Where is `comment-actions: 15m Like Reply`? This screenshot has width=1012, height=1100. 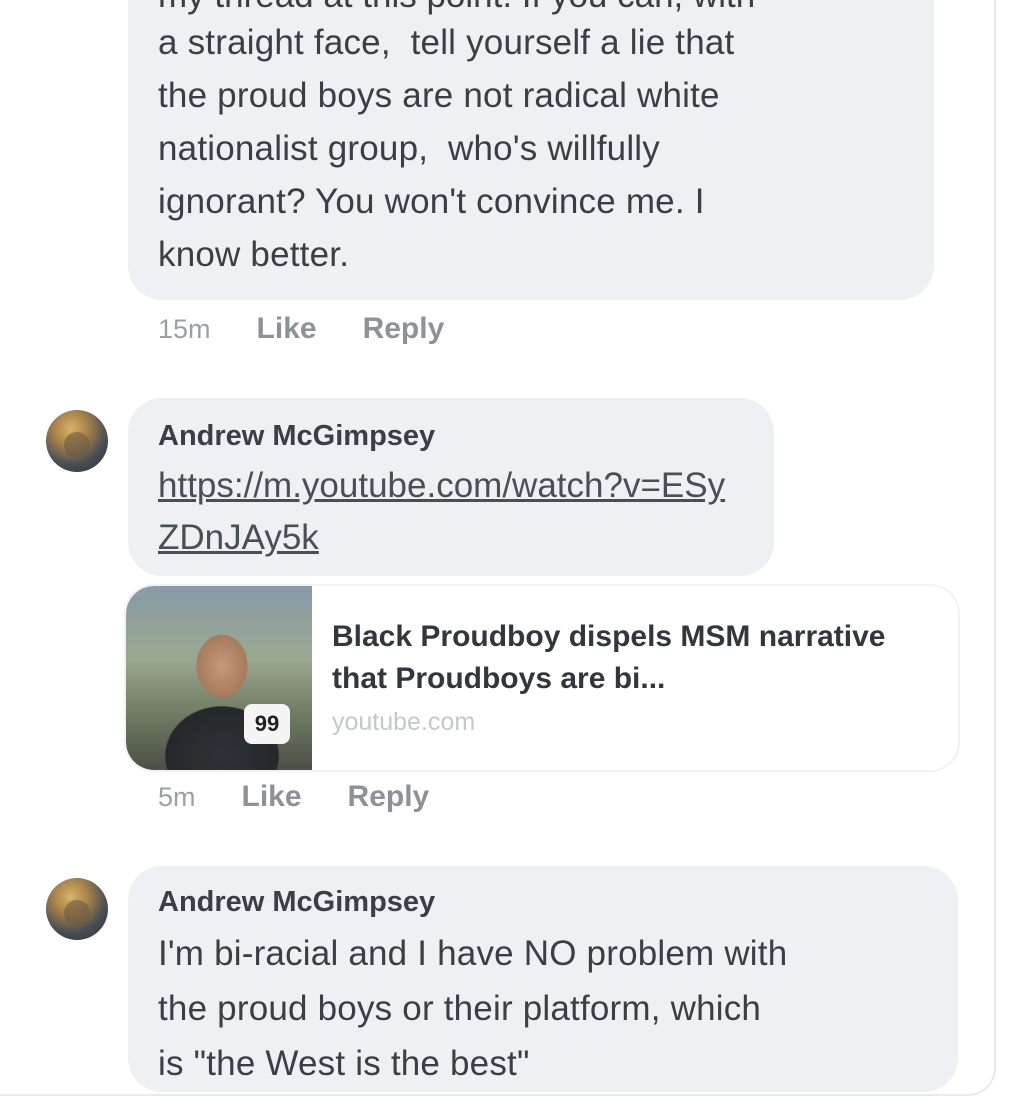
comment-actions: 15m Like Reply is located at coordinates (324, 329).